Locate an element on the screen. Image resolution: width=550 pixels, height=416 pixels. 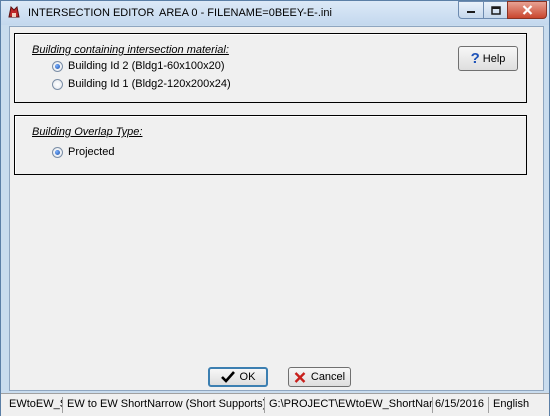
maximize-icon is located at coordinates (495, 10).